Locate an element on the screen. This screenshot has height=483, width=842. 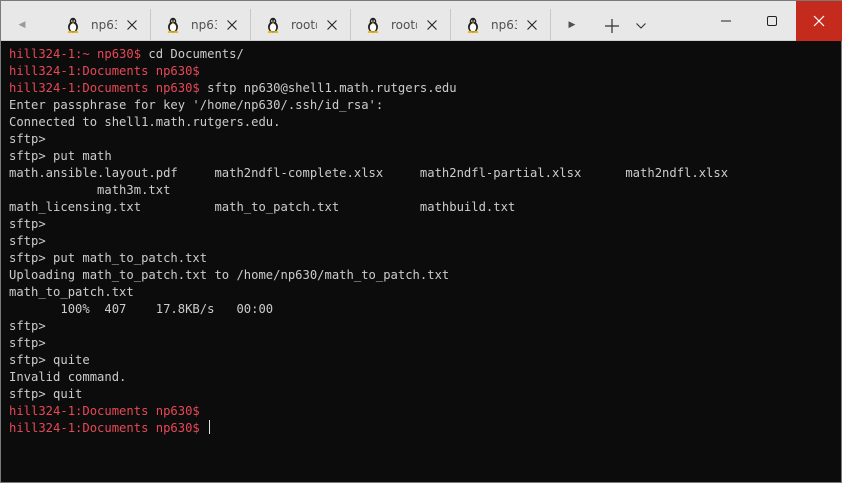
tab-scroll-left-button: ◀ is located at coordinates (22, 25).